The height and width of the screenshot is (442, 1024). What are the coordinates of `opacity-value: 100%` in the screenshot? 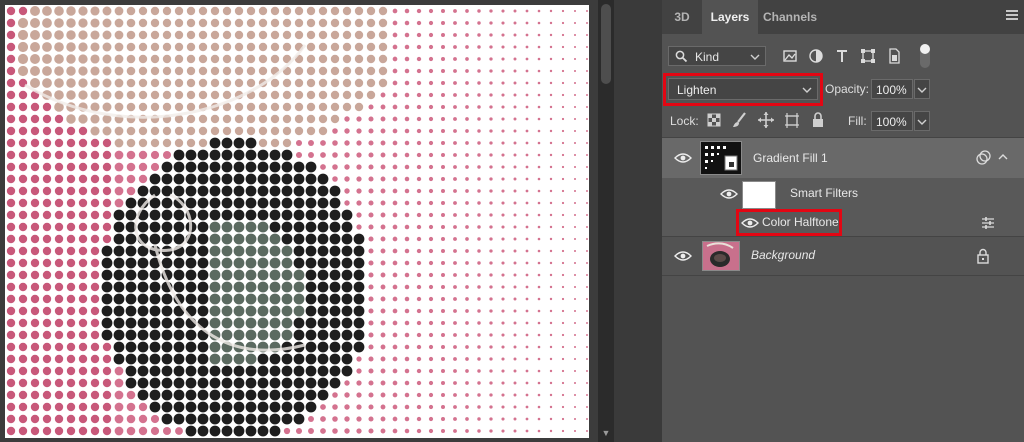 It's located at (891, 90).